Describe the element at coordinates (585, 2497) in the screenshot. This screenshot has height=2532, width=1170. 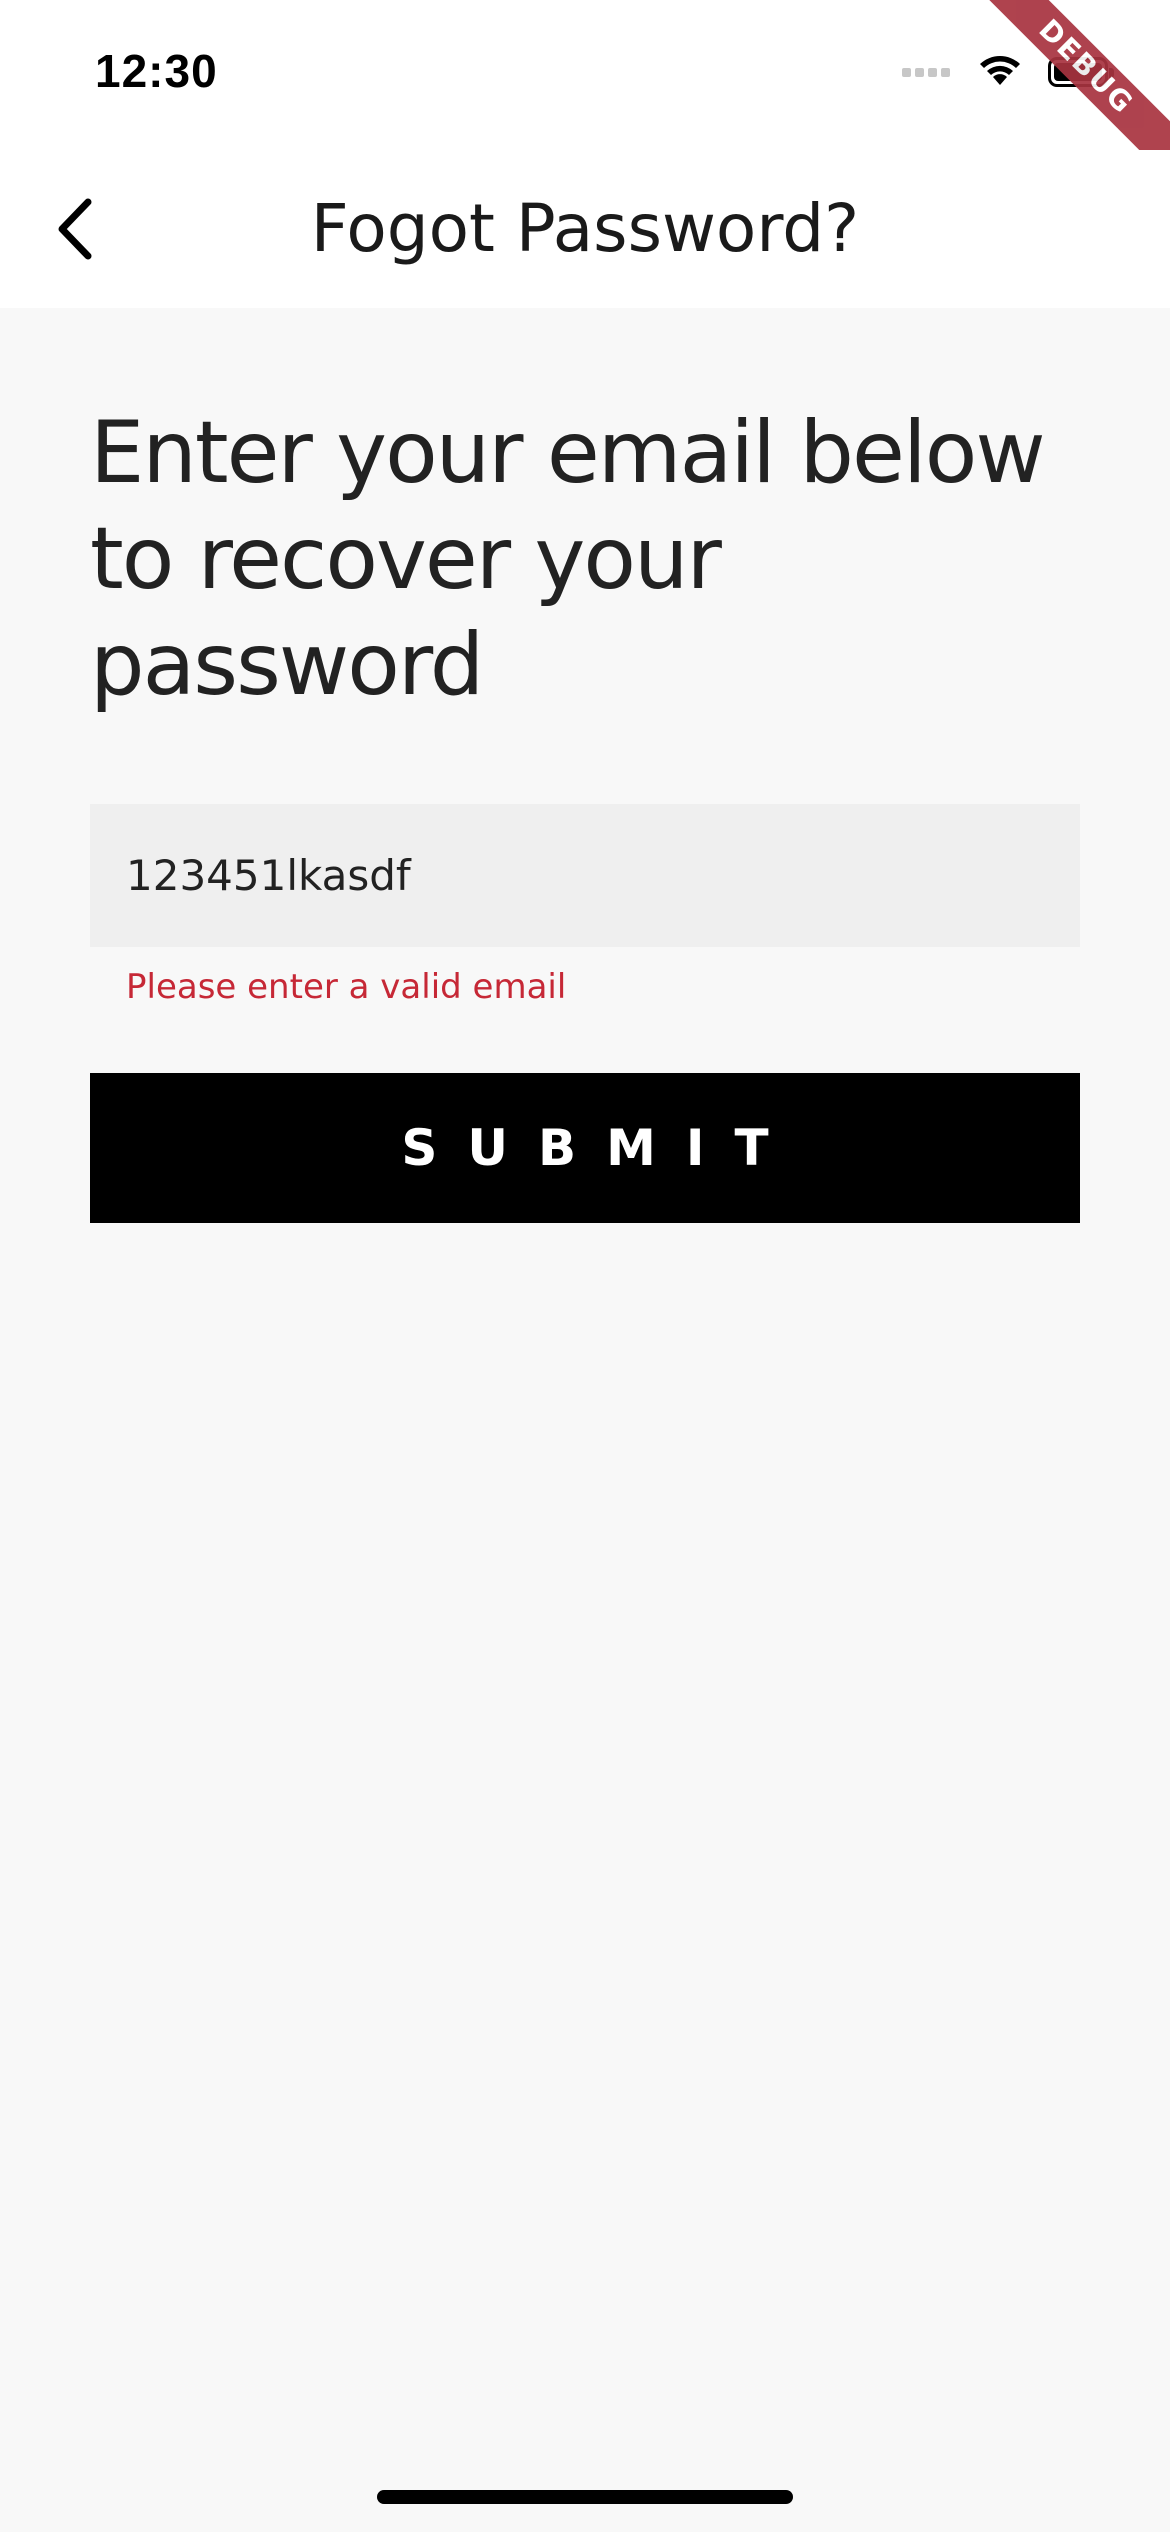
I see `home-indicator` at that location.